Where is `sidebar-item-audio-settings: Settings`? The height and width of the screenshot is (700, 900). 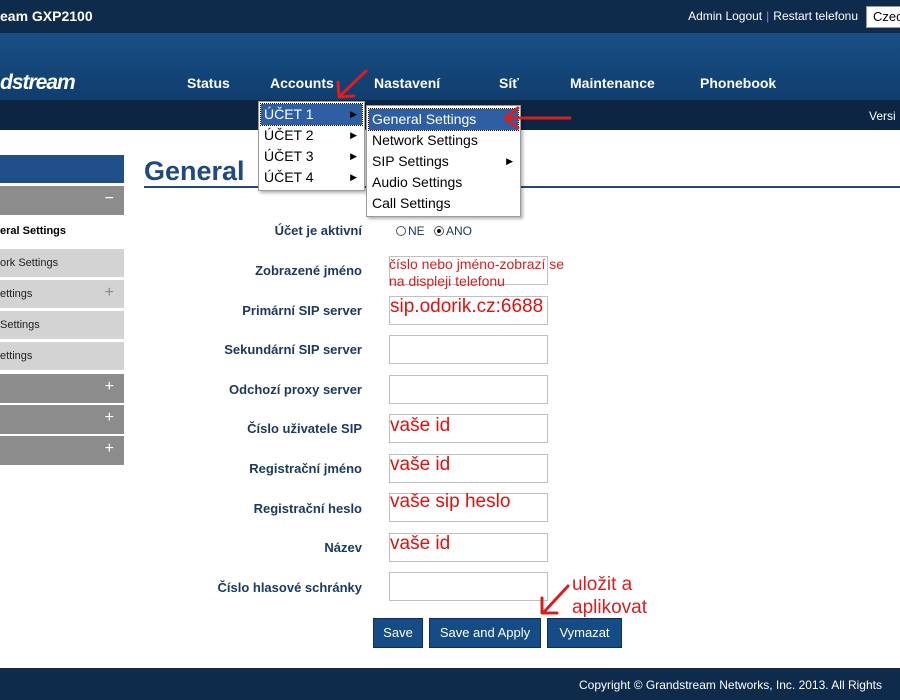 sidebar-item-audio-settings: Settings is located at coordinates (62, 325).